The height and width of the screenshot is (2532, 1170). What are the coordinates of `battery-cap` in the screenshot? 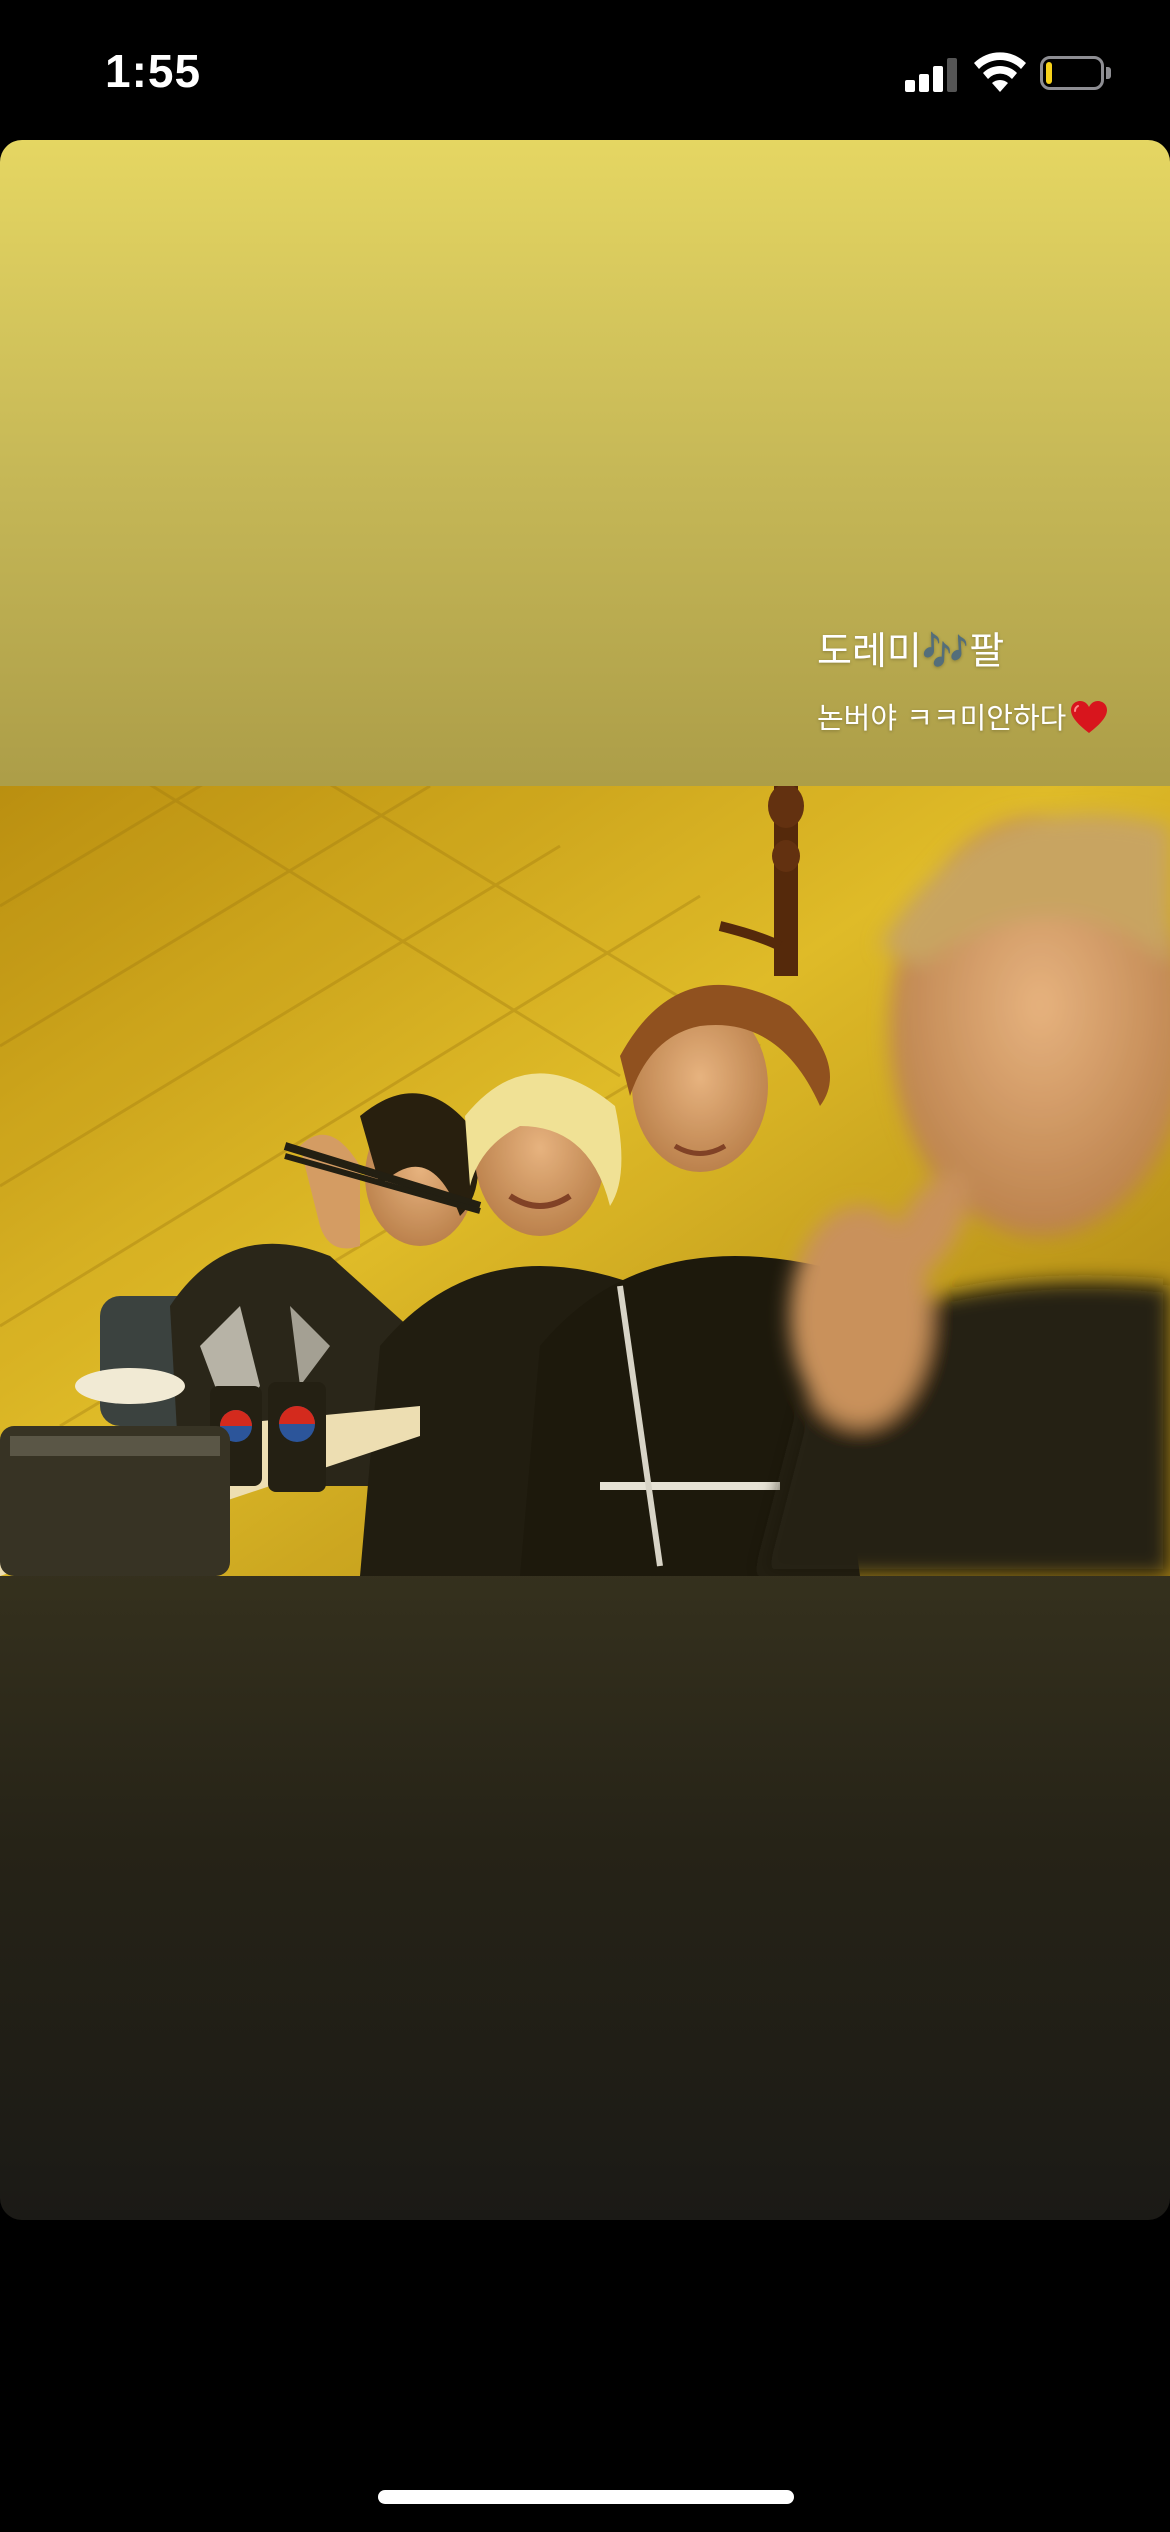 It's located at (1108, 73).